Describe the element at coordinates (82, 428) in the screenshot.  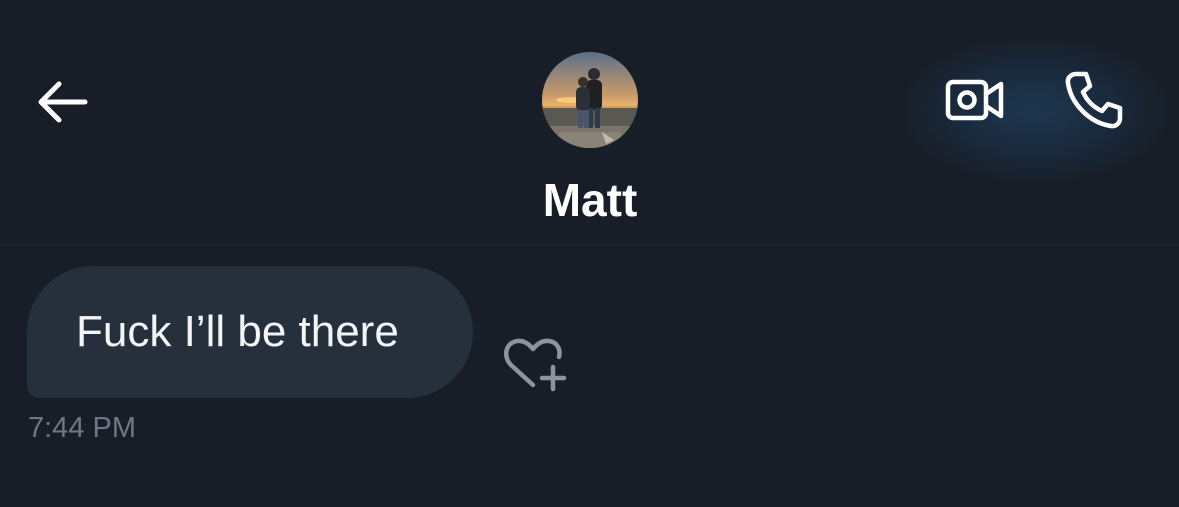
I see `message-timestamp: 7:44 PM` at that location.